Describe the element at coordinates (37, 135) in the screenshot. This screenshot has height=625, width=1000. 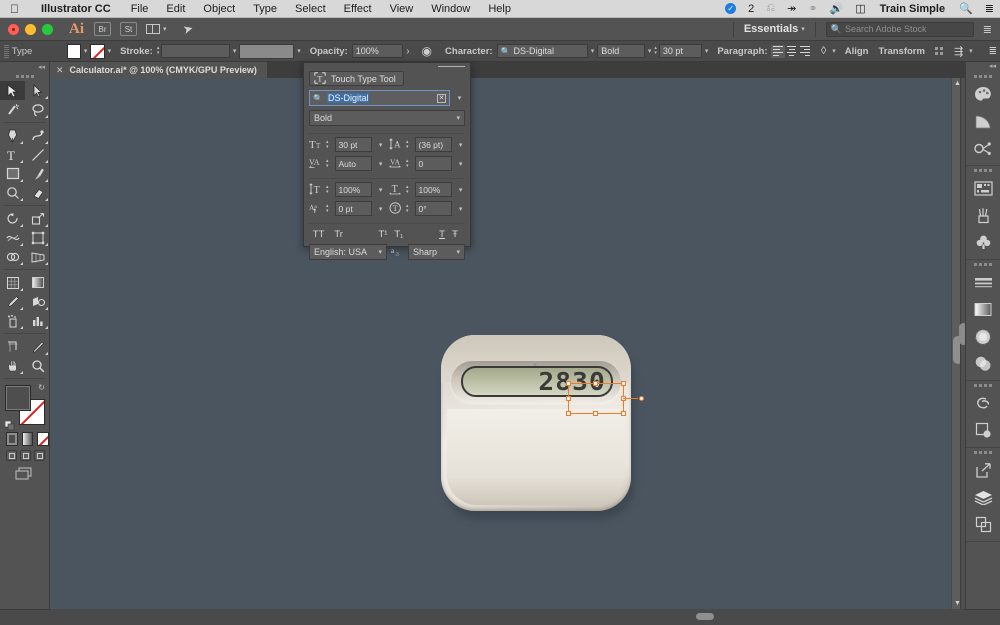
I see `curvature-tool` at that location.